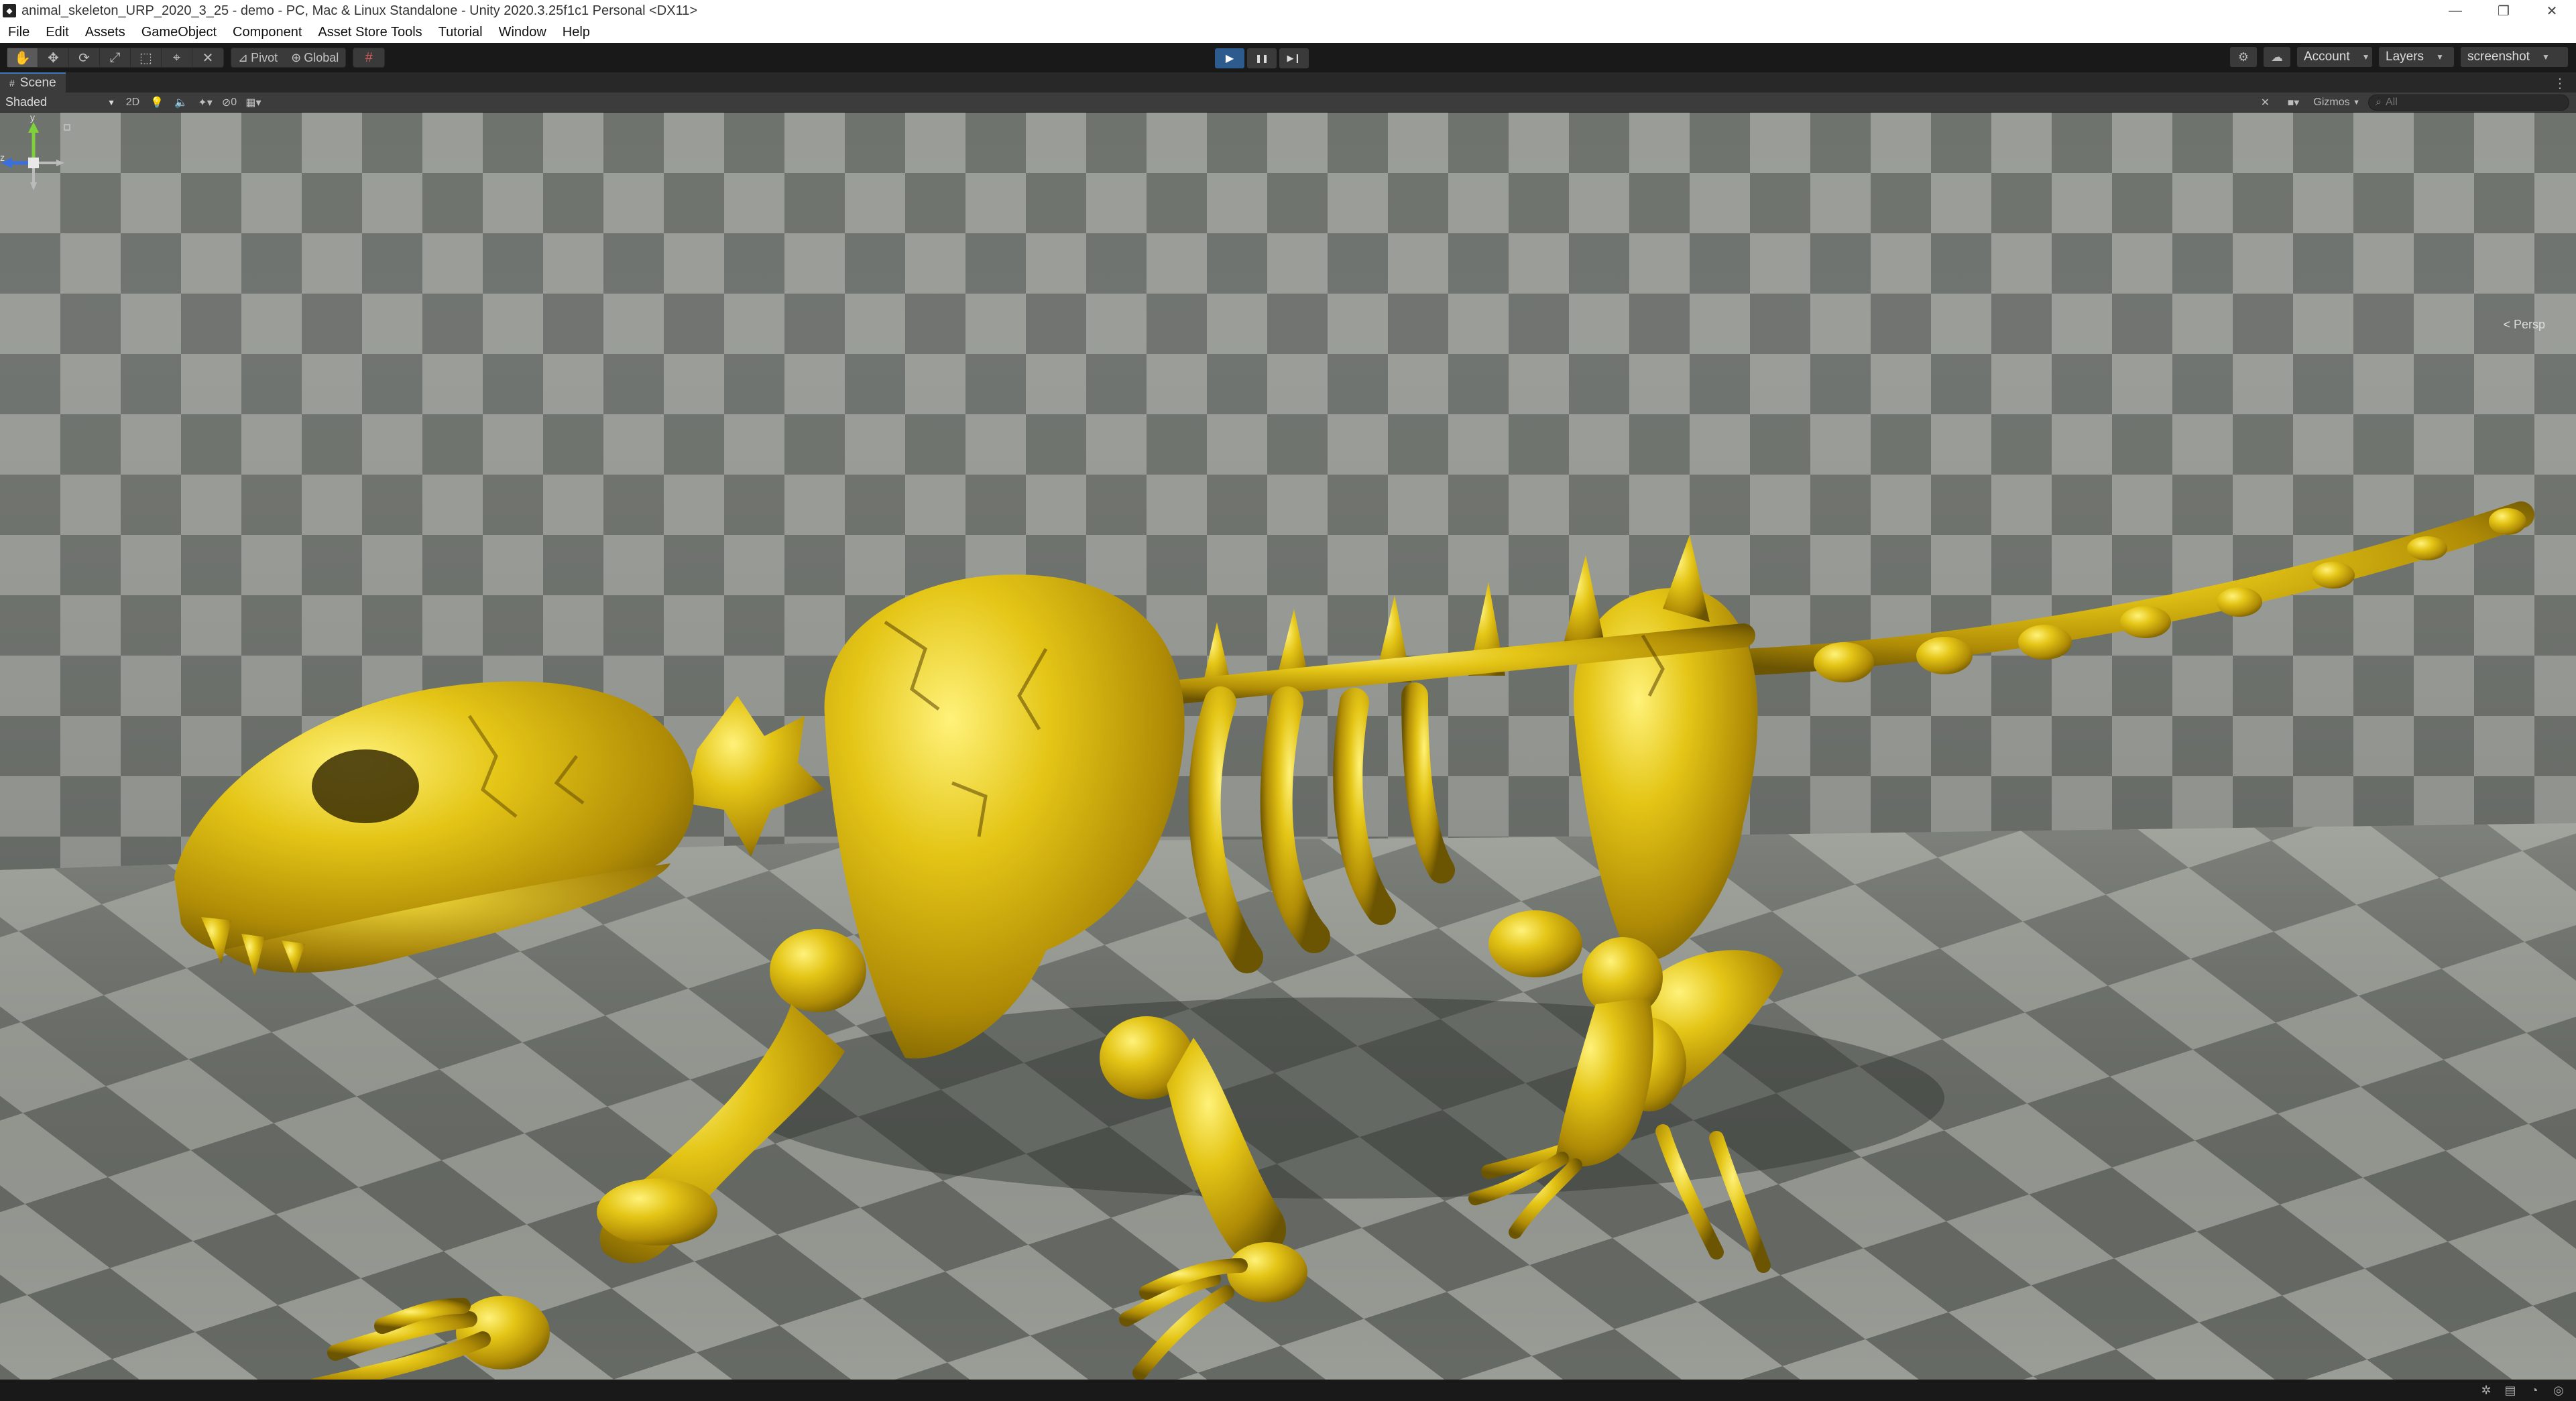 The width and height of the screenshot is (2576, 1401). I want to click on layout-label: screenshot, so click(2498, 57).